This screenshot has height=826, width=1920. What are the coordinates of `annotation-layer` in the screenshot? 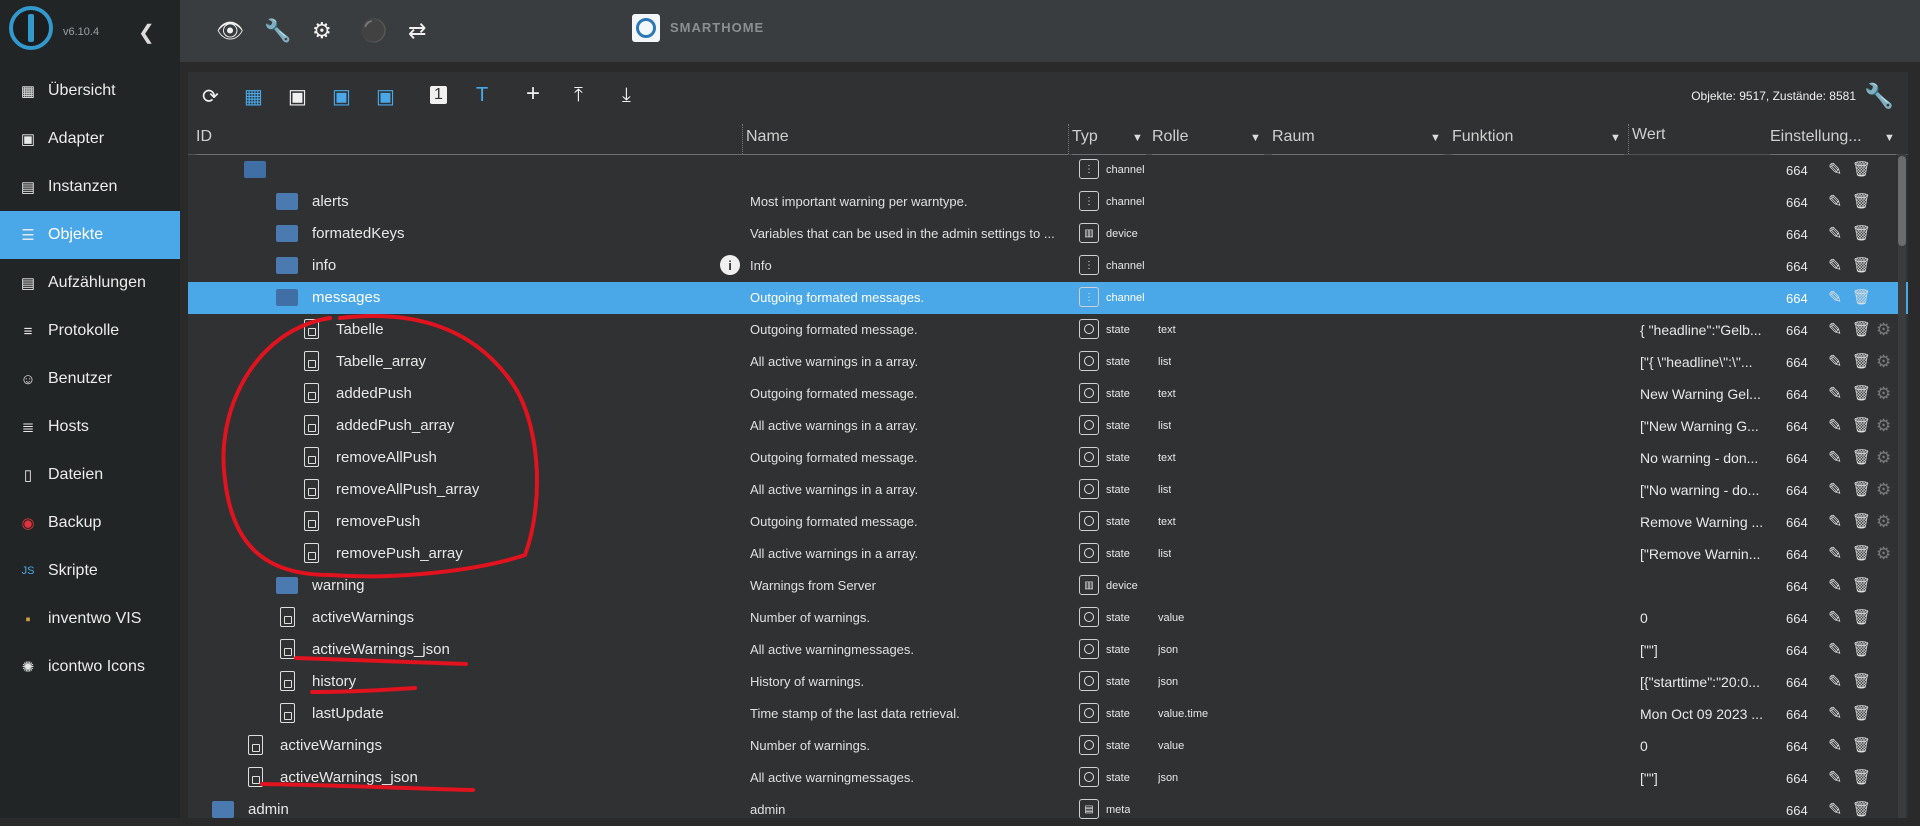 It's located at (380, 553).